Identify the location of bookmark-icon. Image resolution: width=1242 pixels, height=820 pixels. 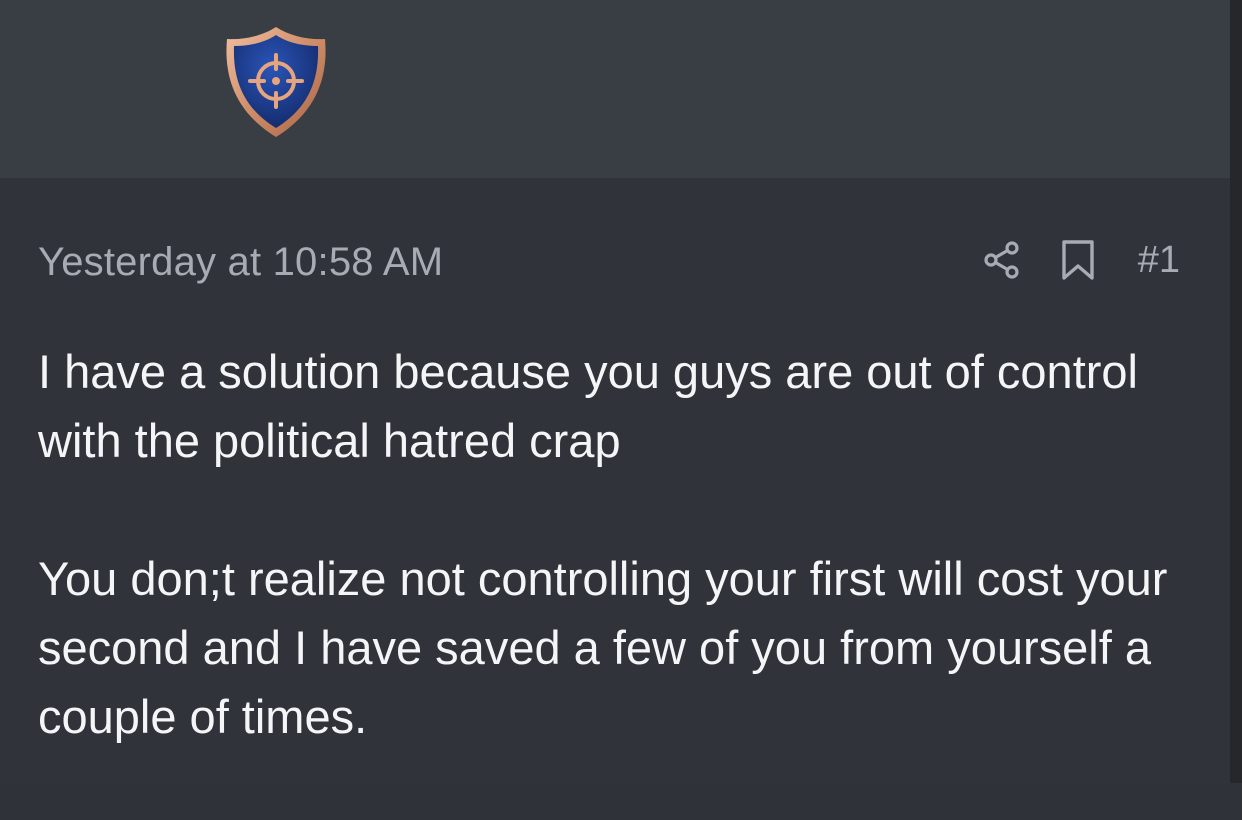
(1078, 260).